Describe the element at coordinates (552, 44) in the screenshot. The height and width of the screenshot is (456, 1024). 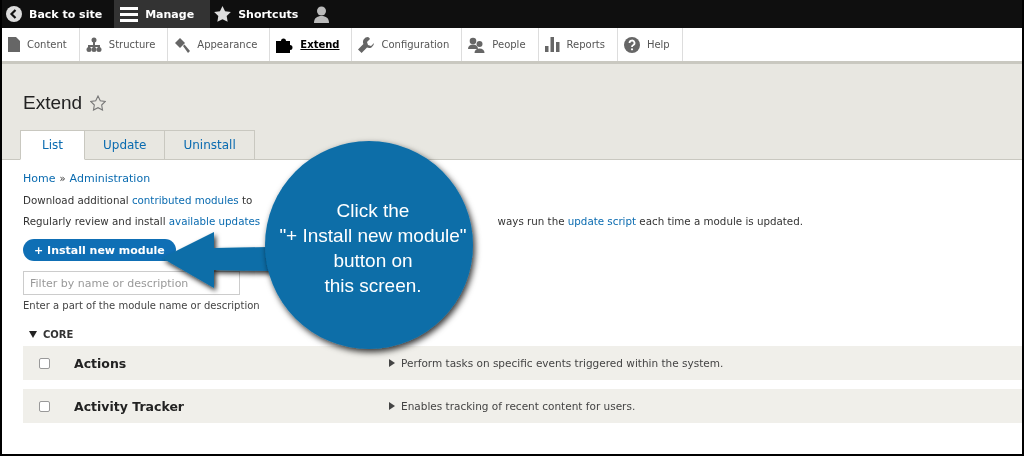
I see `bar-chart-icon` at that location.